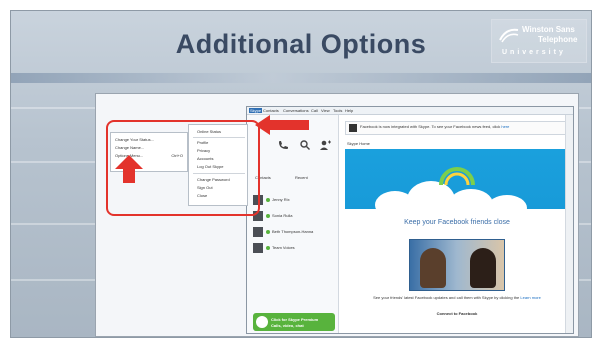 Image resolution: width=602 pixels, height=349 pixels. What do you see at coordinates (282, 125) in the screenshot?
I see `arrow-left-icon` at bounding box center [282, 125].